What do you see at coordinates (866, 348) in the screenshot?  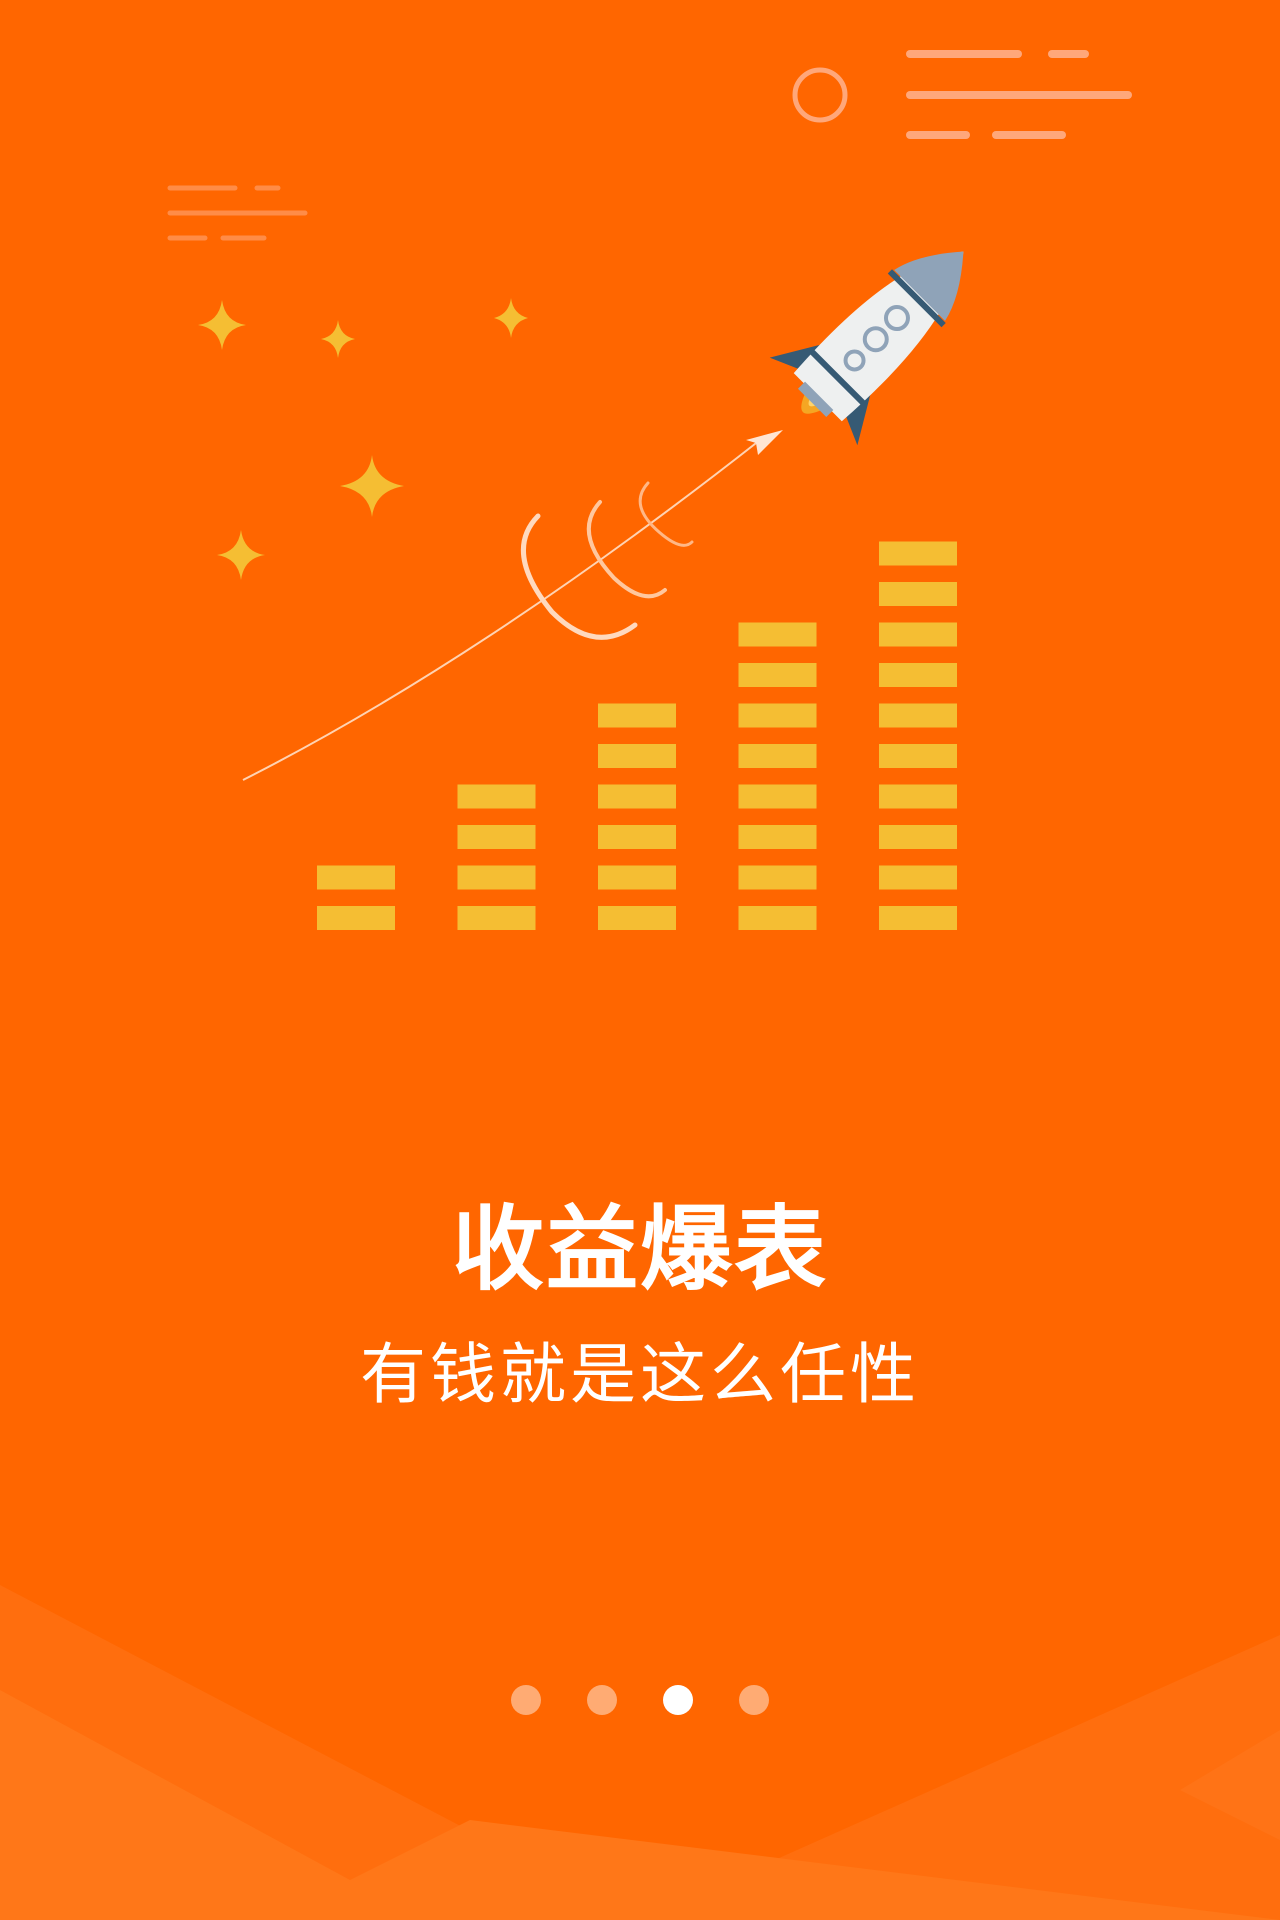 I see `rocket-icon` at bounding box center [866, 348].